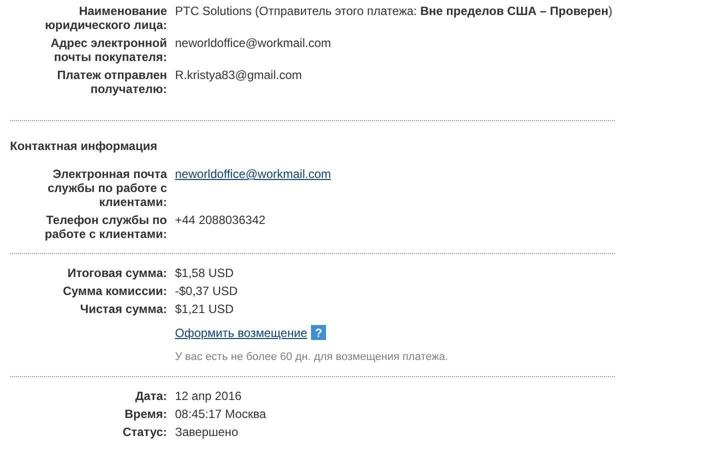 The image size is (725, 451). Describe the element at coordinates (145, 414) in the screenshot. I see `field-label: Время:` at that location.